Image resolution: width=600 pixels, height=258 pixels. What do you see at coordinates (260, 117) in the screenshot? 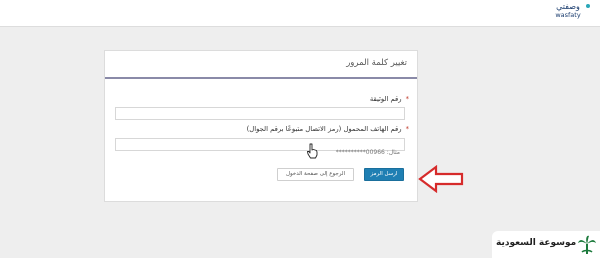
I see `document-number-field` at bounding box center [260, 117].